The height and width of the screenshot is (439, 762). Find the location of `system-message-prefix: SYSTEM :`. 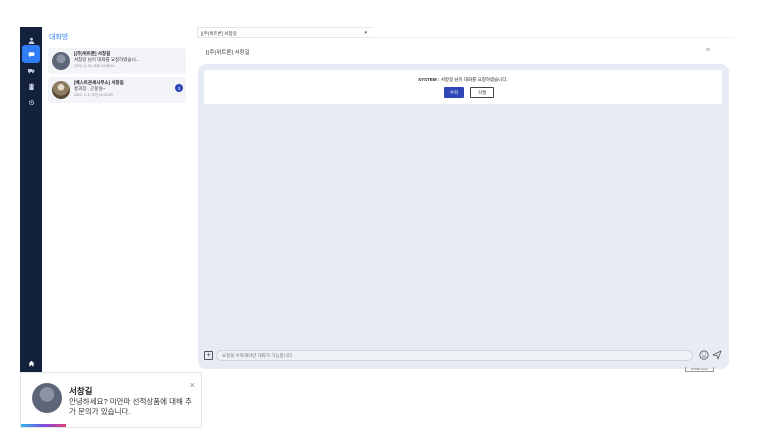

system-message-prefix: SYSTEM : is located at coordinates (429, 79).